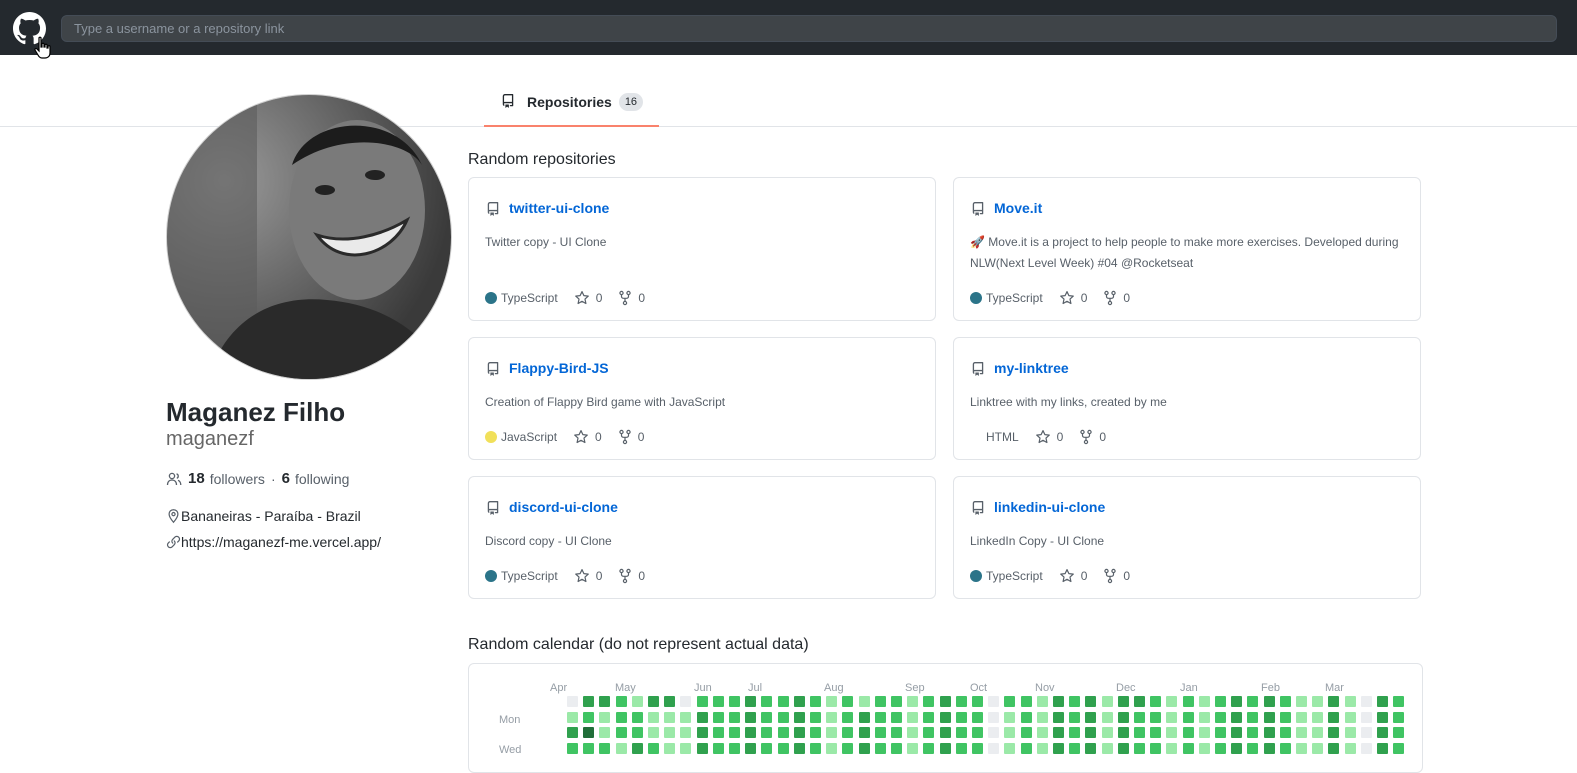  I want to click on following-link: following, so click(322, 479).